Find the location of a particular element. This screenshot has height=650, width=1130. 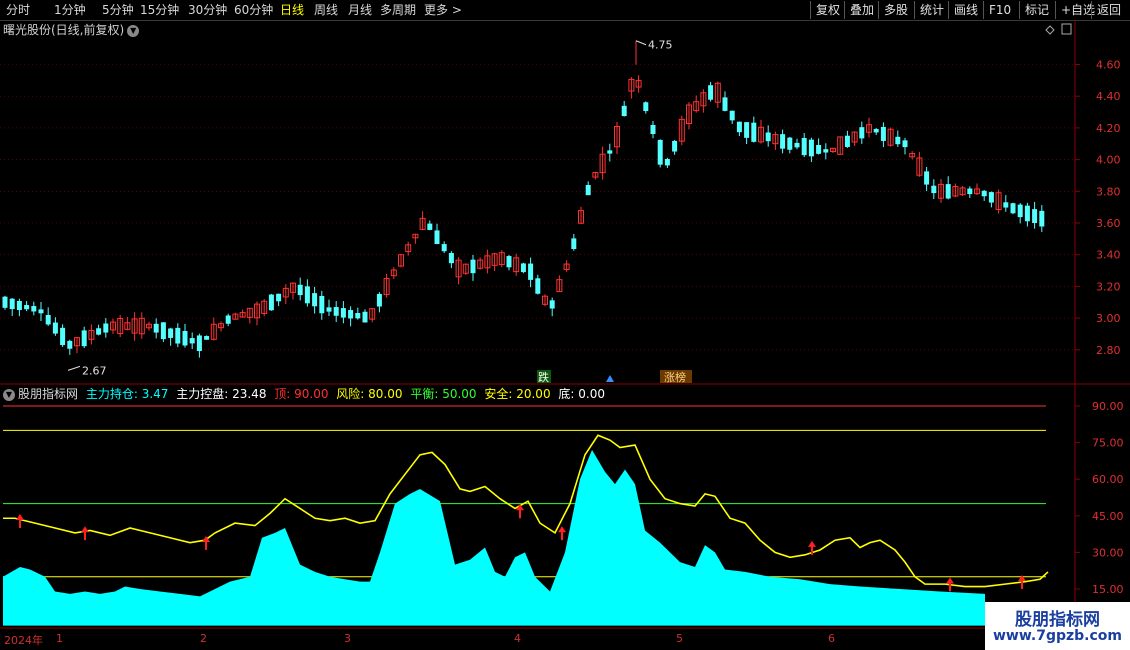

high-pointer is located at coordinates (641, 43).